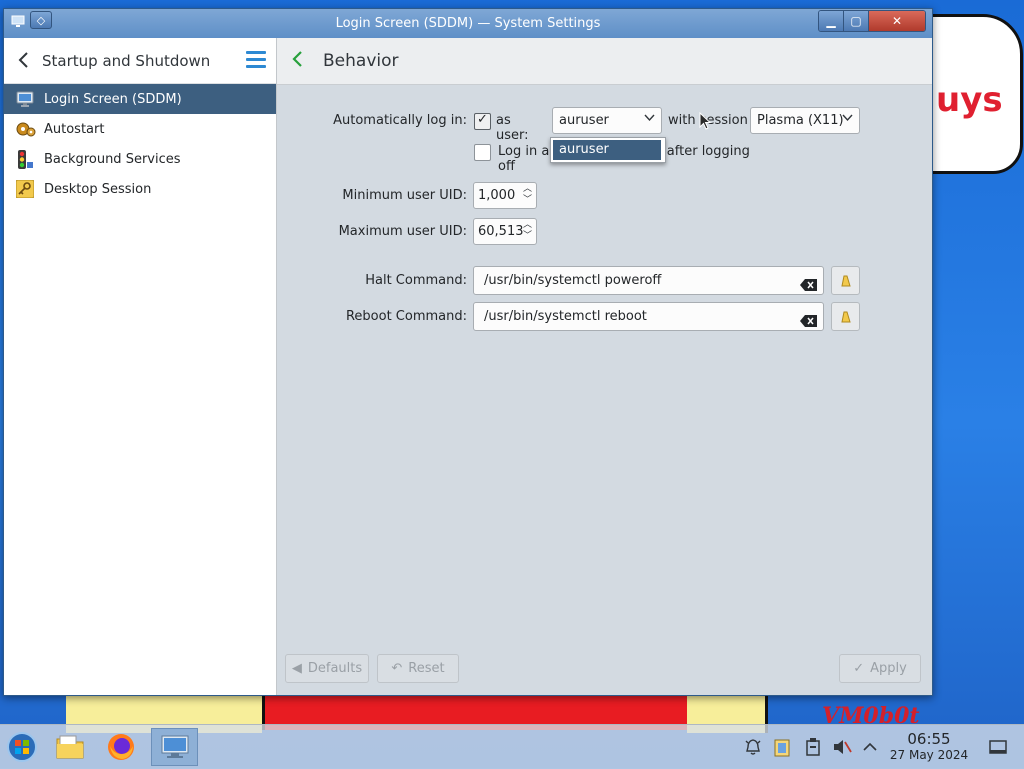 The image size is (1024, 769). Describe the element at coordinates (565, 316) in the screenshot. I see `reboot-command-value: /usr/bin/systemctl reboot` at that location.